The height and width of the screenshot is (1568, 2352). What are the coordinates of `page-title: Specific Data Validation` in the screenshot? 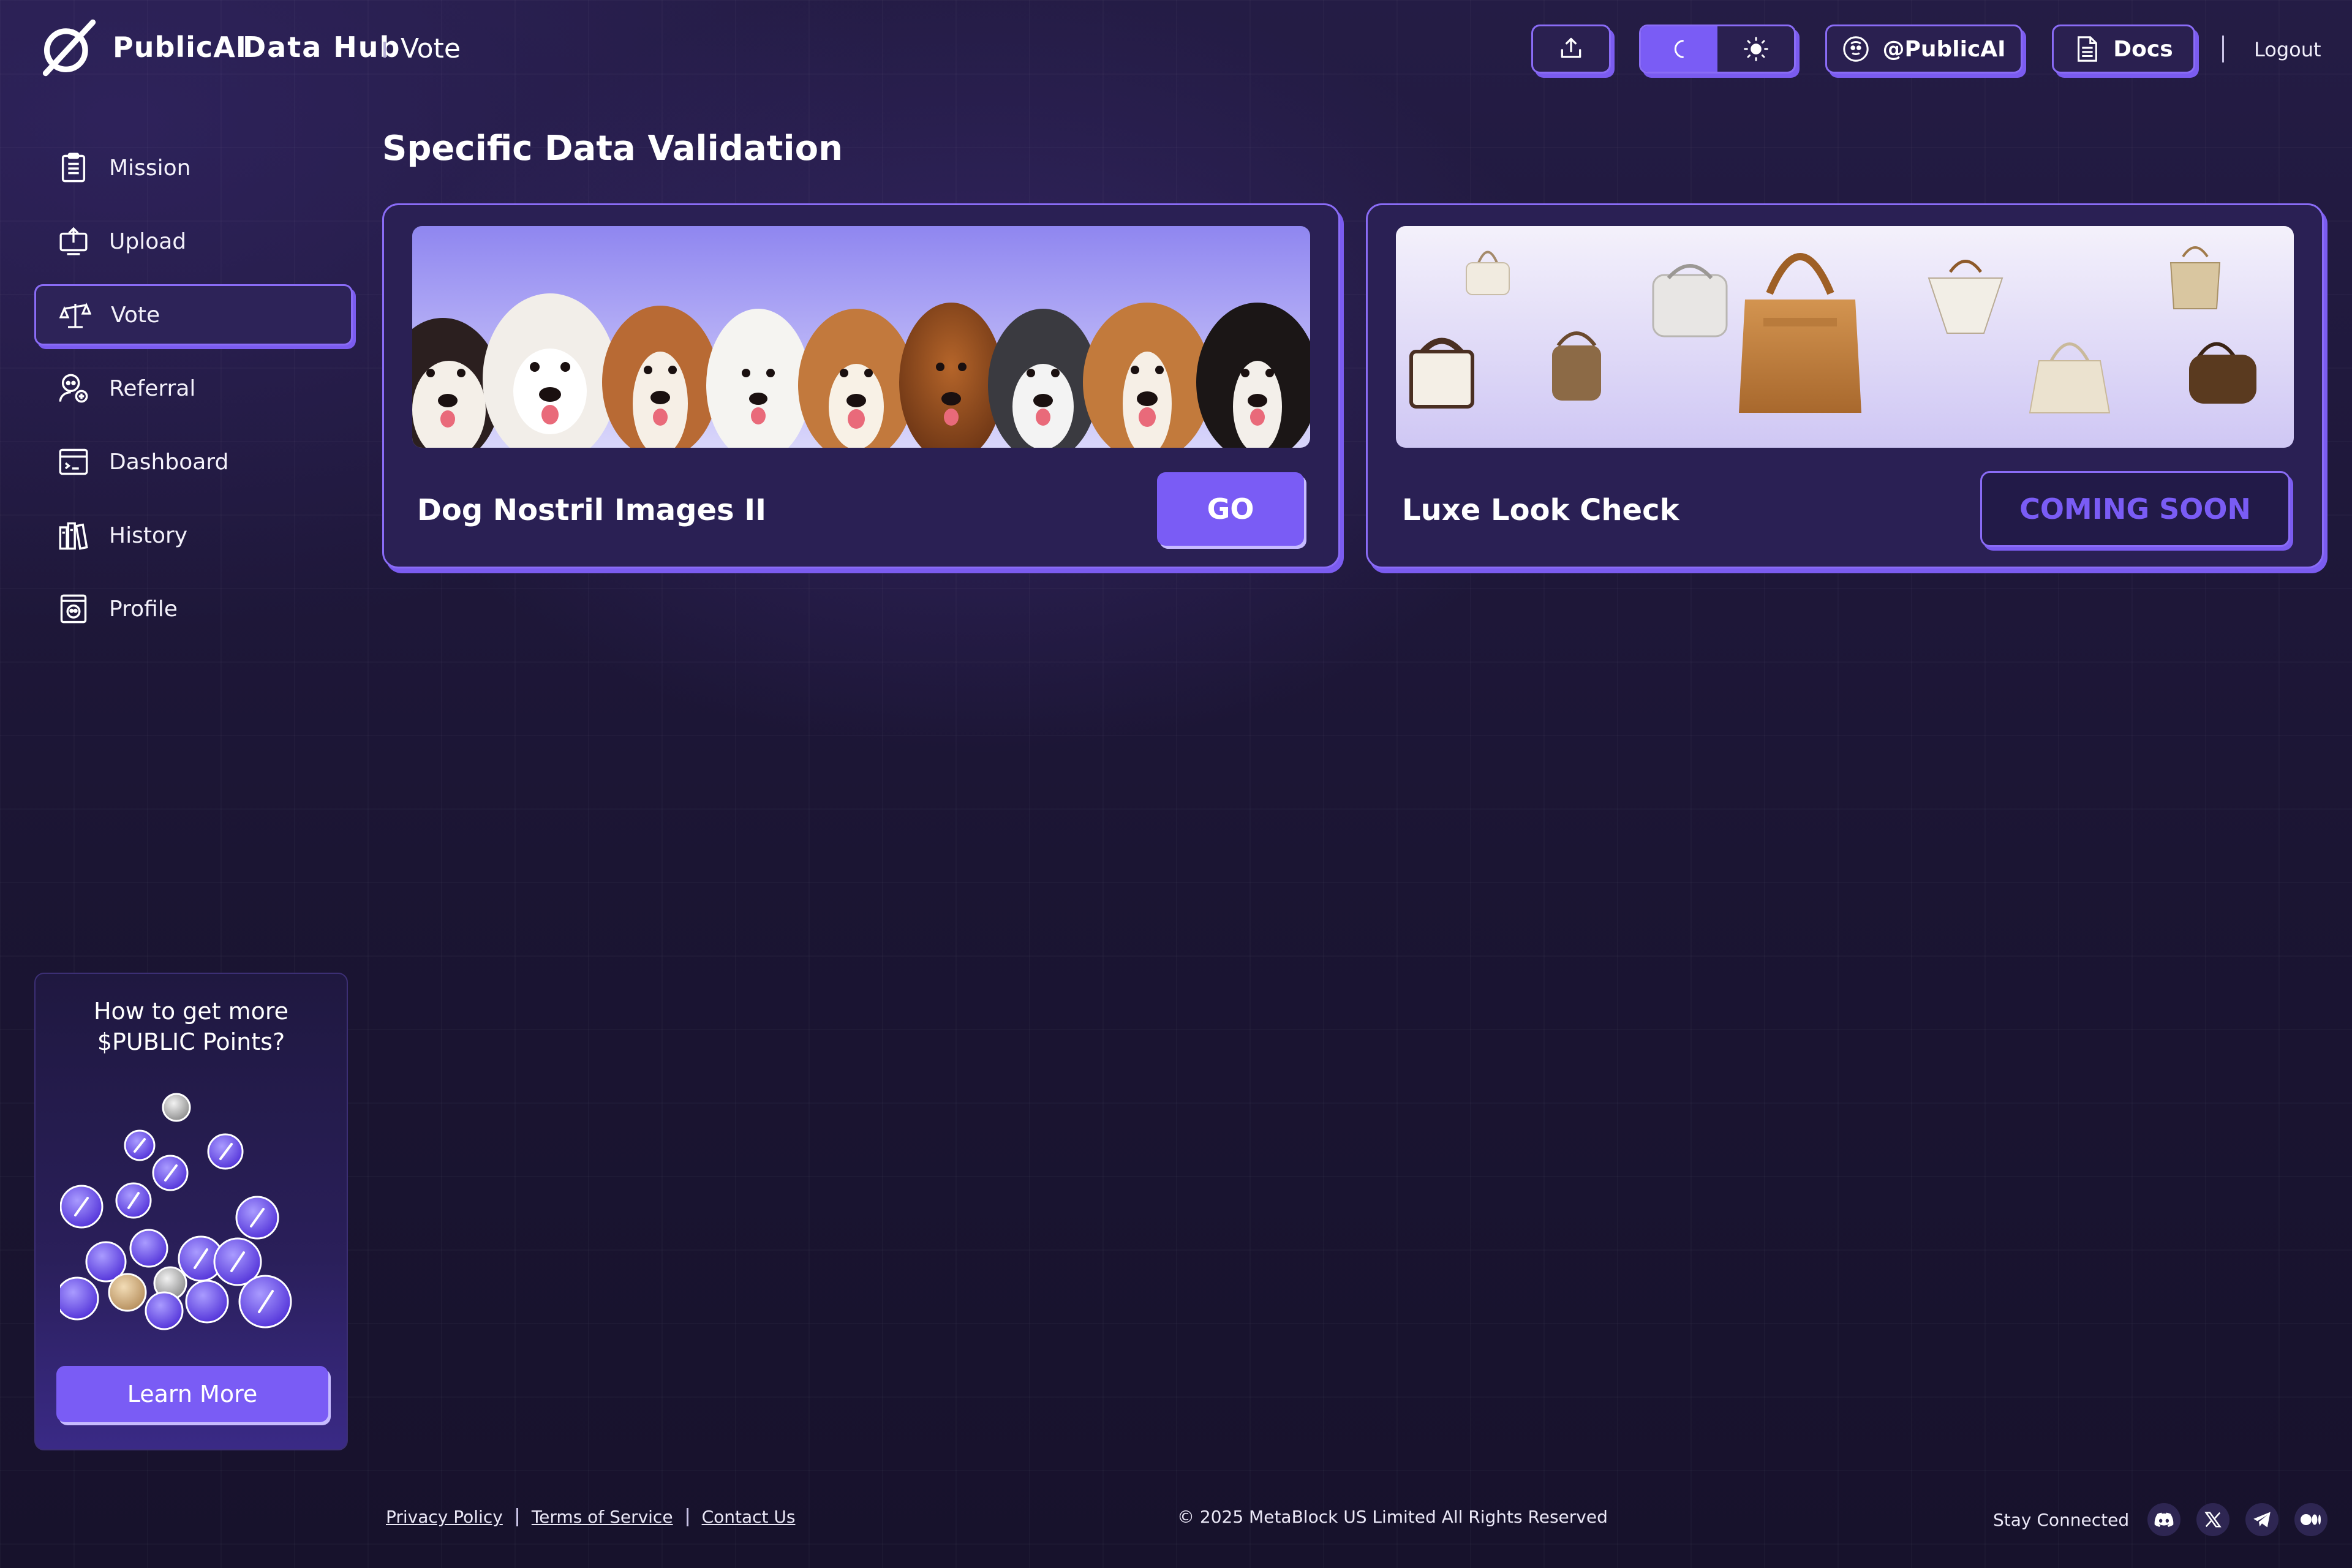 It's located at (612, 149).